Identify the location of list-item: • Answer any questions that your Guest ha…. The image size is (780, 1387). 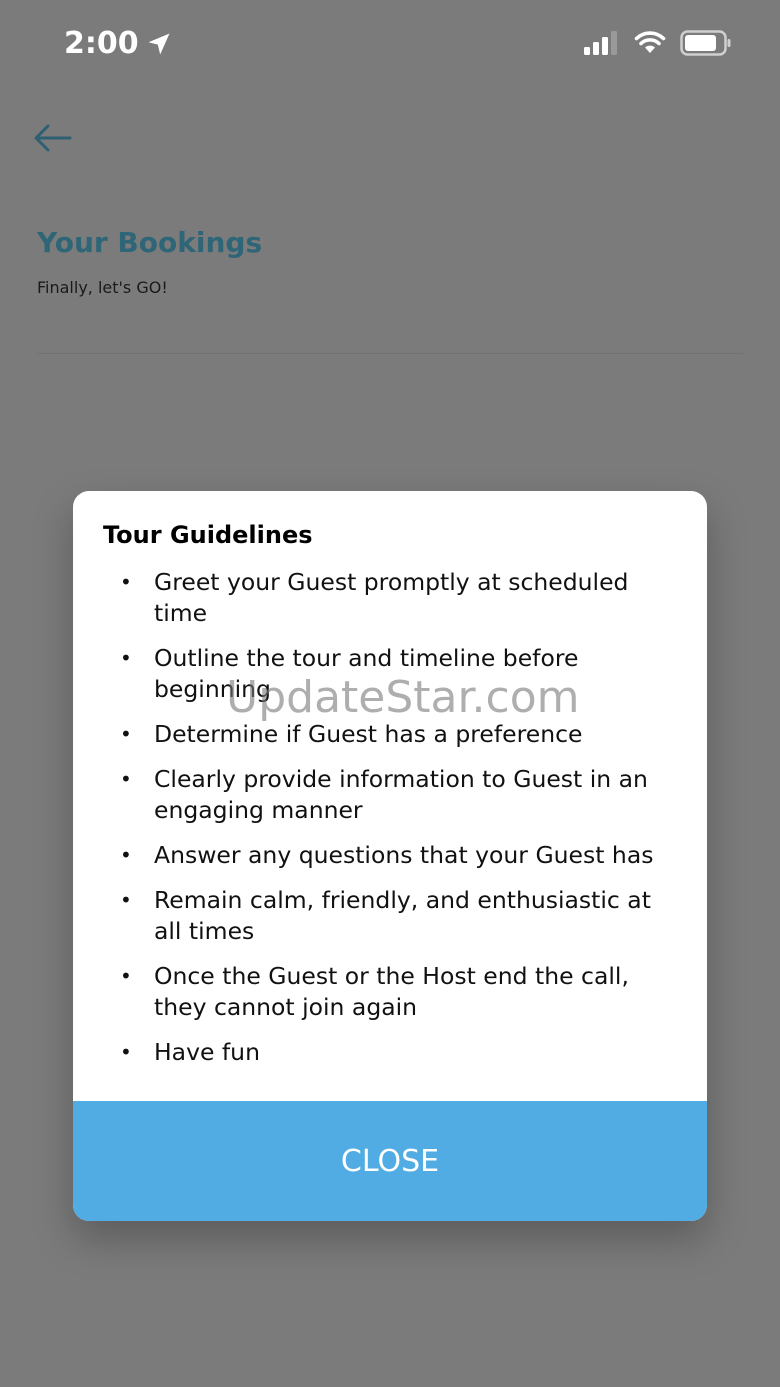
(393, 855).